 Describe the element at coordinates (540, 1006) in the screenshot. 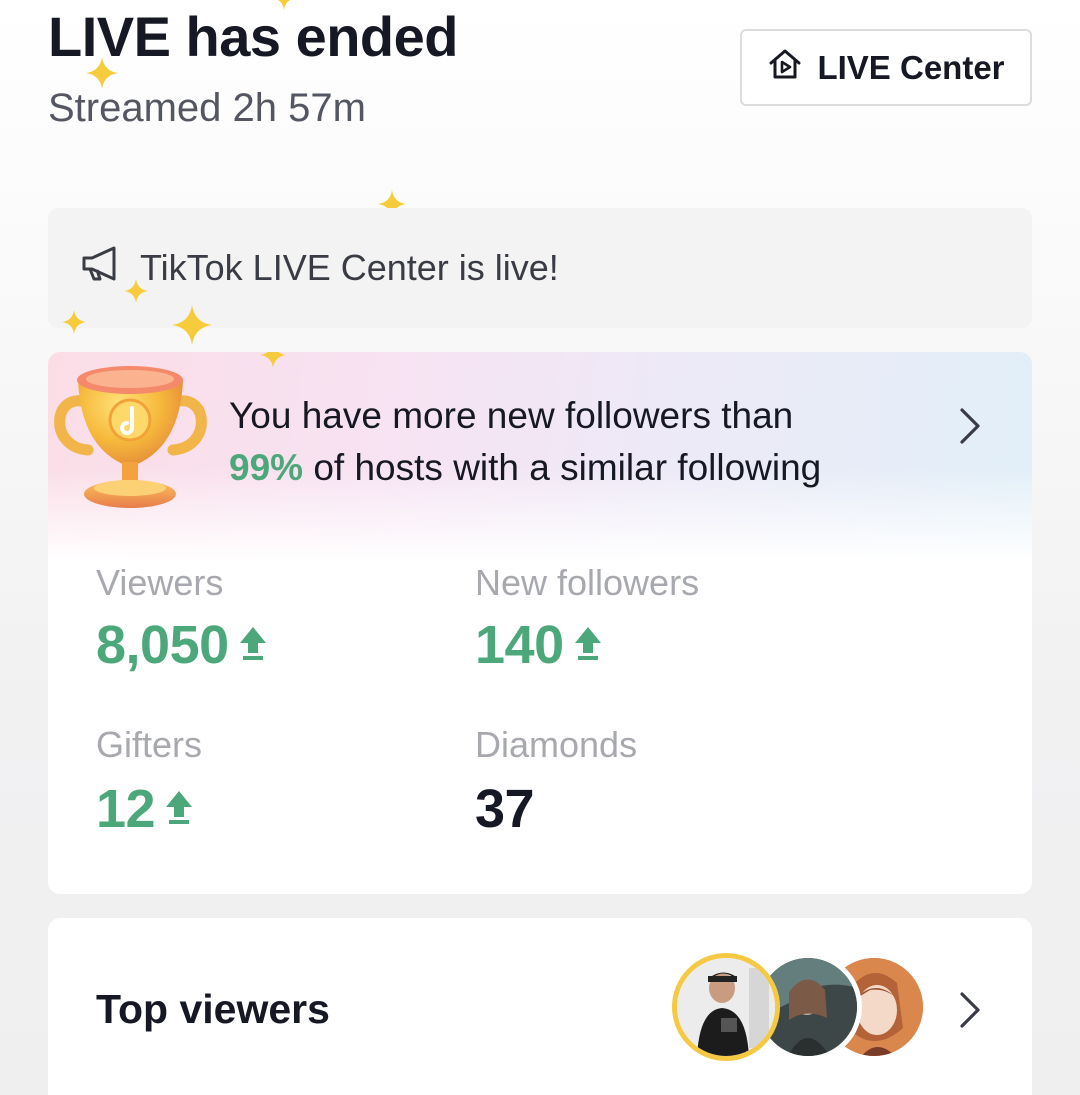

I see `top-viewers-row: Top viewers` at that location.